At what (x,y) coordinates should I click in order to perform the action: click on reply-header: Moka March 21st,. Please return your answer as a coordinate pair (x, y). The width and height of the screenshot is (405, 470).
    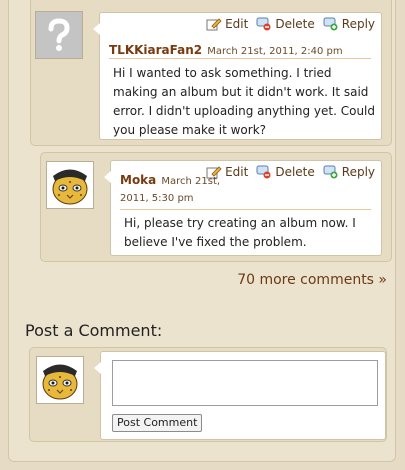
    Looking at the image, I should click on (170, 178).